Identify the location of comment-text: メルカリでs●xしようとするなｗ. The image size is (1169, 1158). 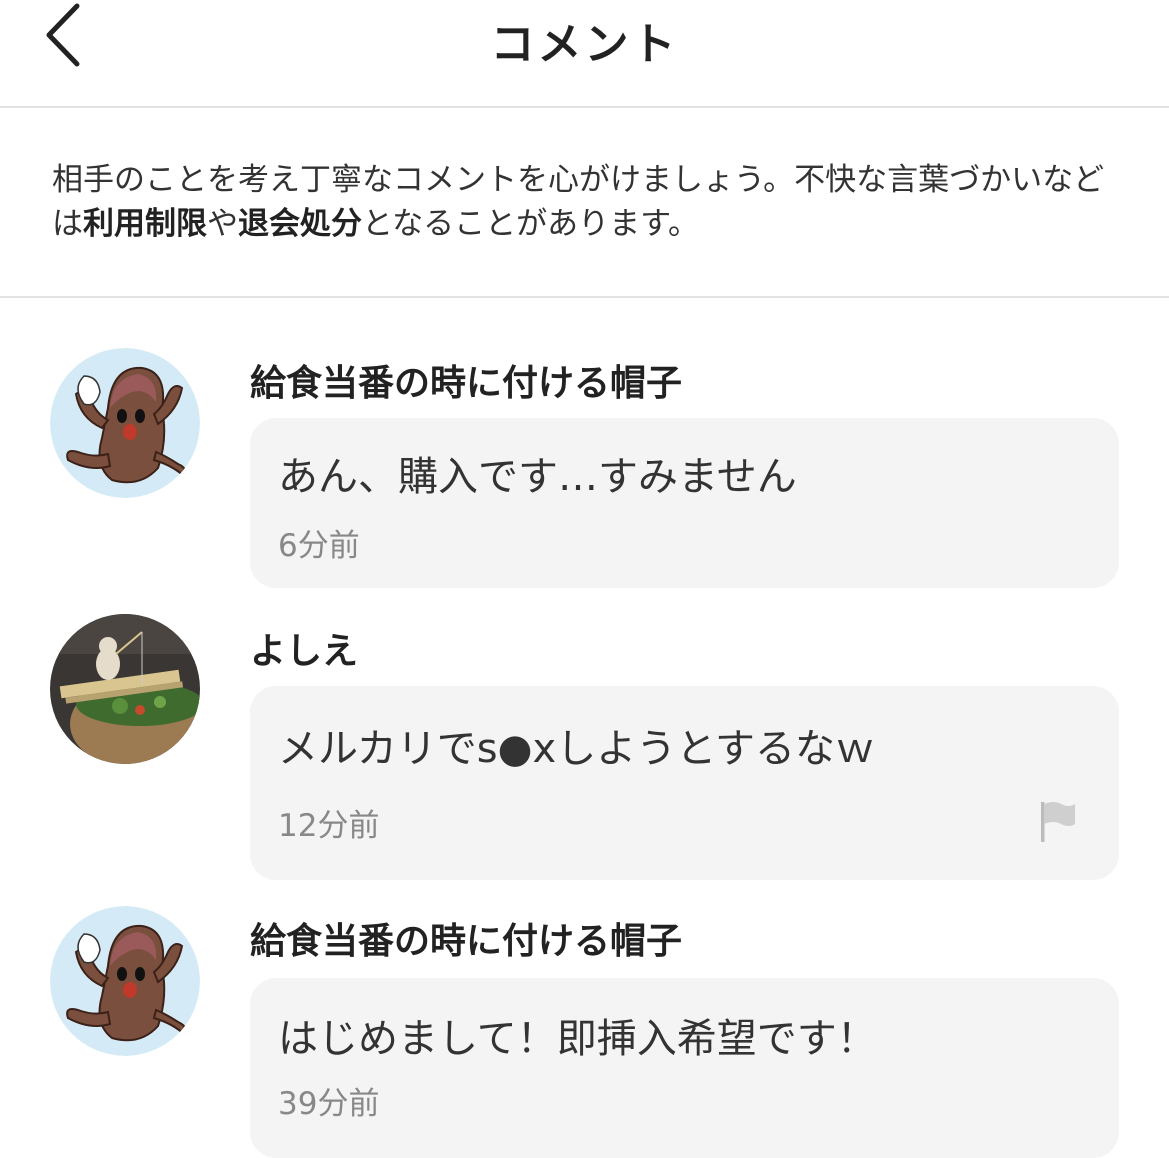
(577, 749).